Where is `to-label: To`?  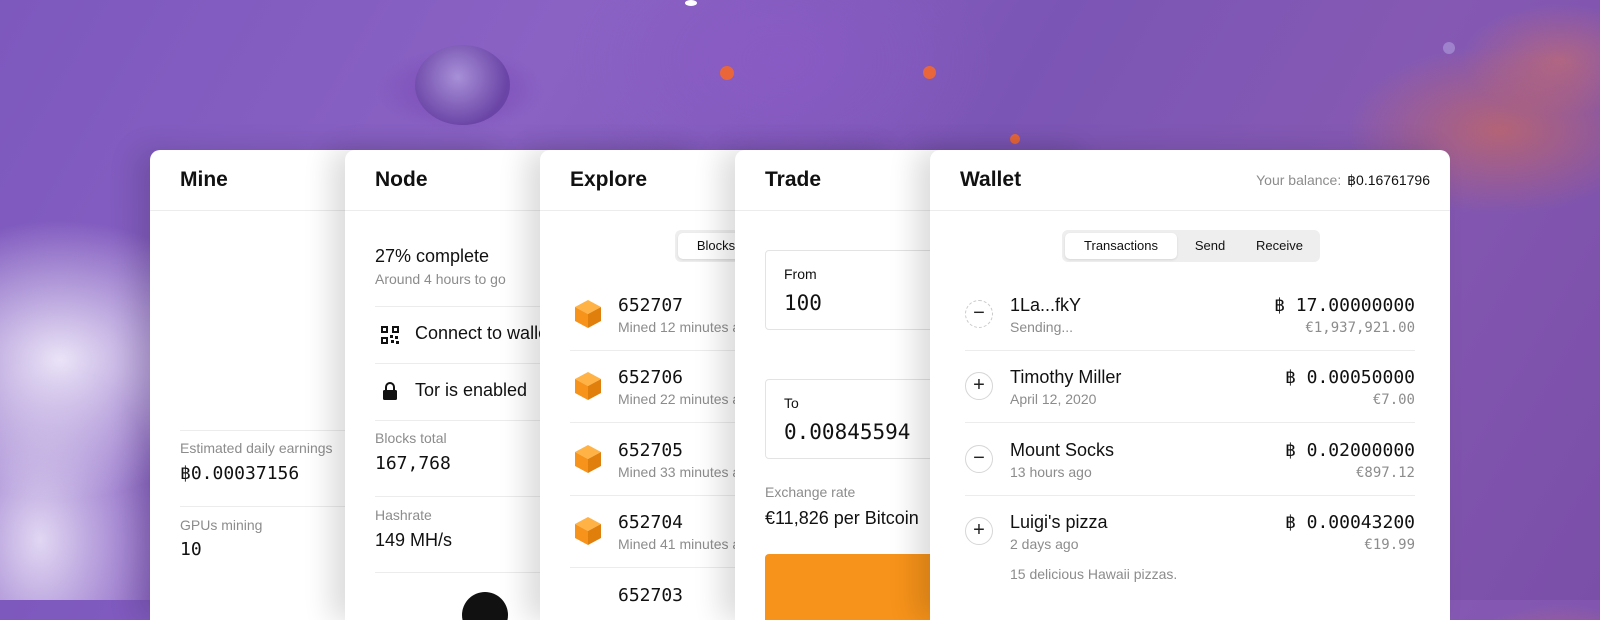 to-label: To is located at coordinates (791, 403).